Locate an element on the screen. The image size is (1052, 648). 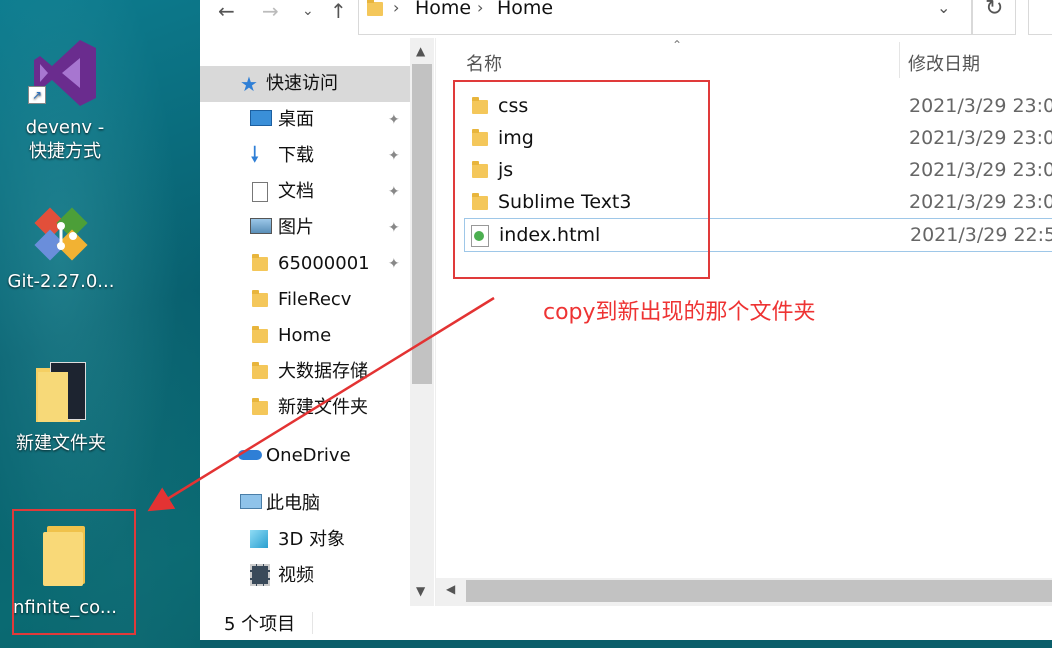
address-bar-area: ← → ⌄ ↑ › Home › Home ⌄ ↻ is located at coordinates (626, 19).